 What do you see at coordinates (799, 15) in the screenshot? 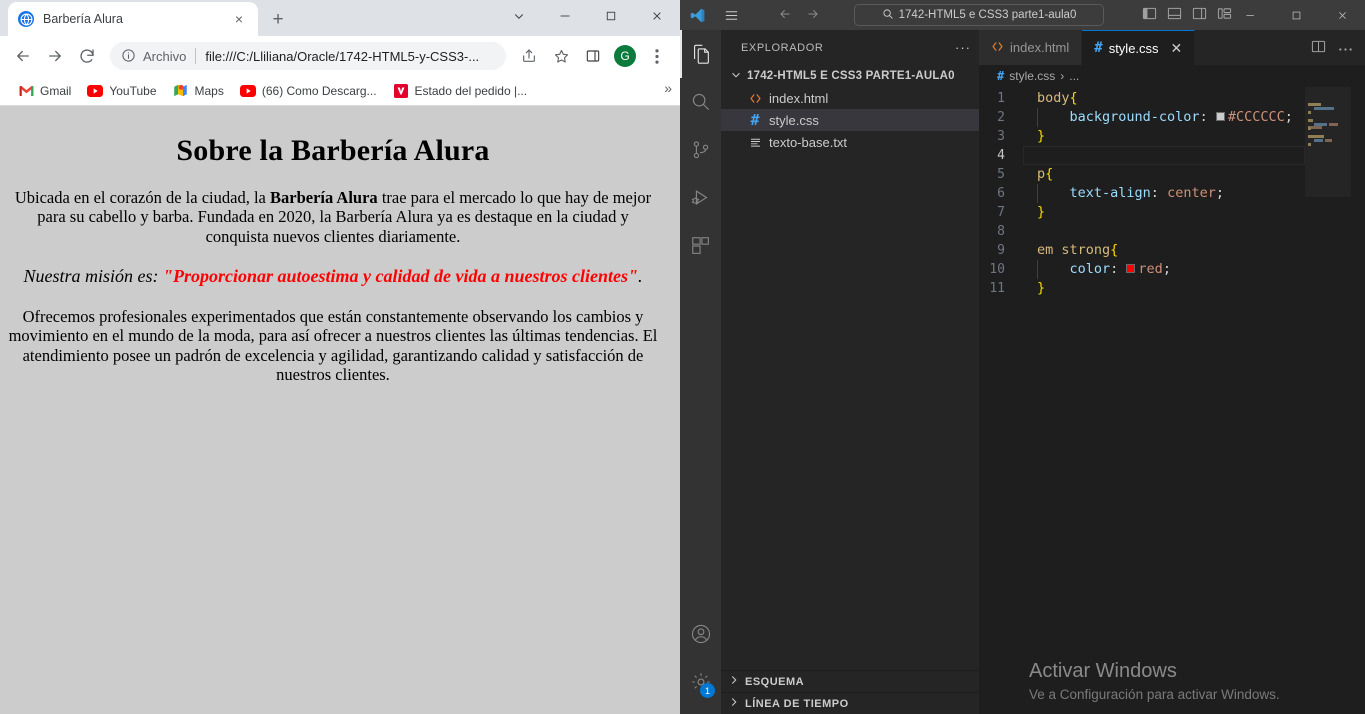
I see `vscode-nav-arrows` at bounding box center [799, 15].